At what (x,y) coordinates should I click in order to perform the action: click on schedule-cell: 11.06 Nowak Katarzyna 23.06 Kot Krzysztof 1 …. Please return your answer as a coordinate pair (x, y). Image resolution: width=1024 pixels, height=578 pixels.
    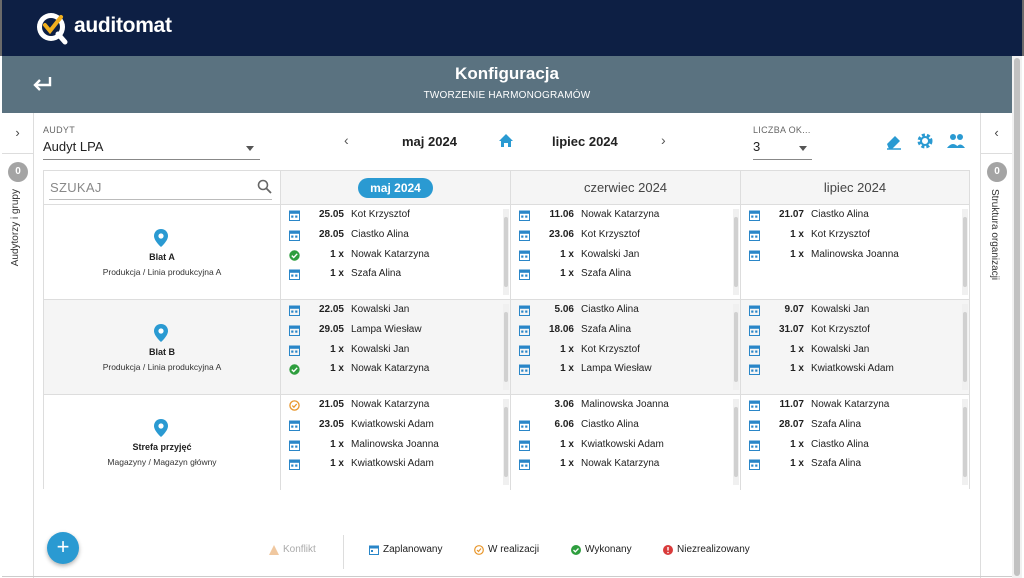
    Looking at the image, I should click on (626, 252).